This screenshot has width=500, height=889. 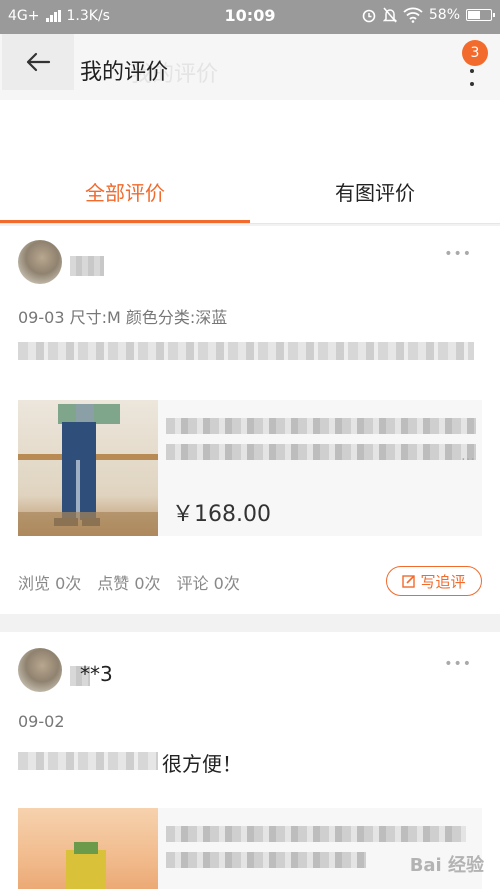 What do you see at coordinates (389, 15) in the screenshot?
I see `mute-icon` at bounding box center [389, 15].